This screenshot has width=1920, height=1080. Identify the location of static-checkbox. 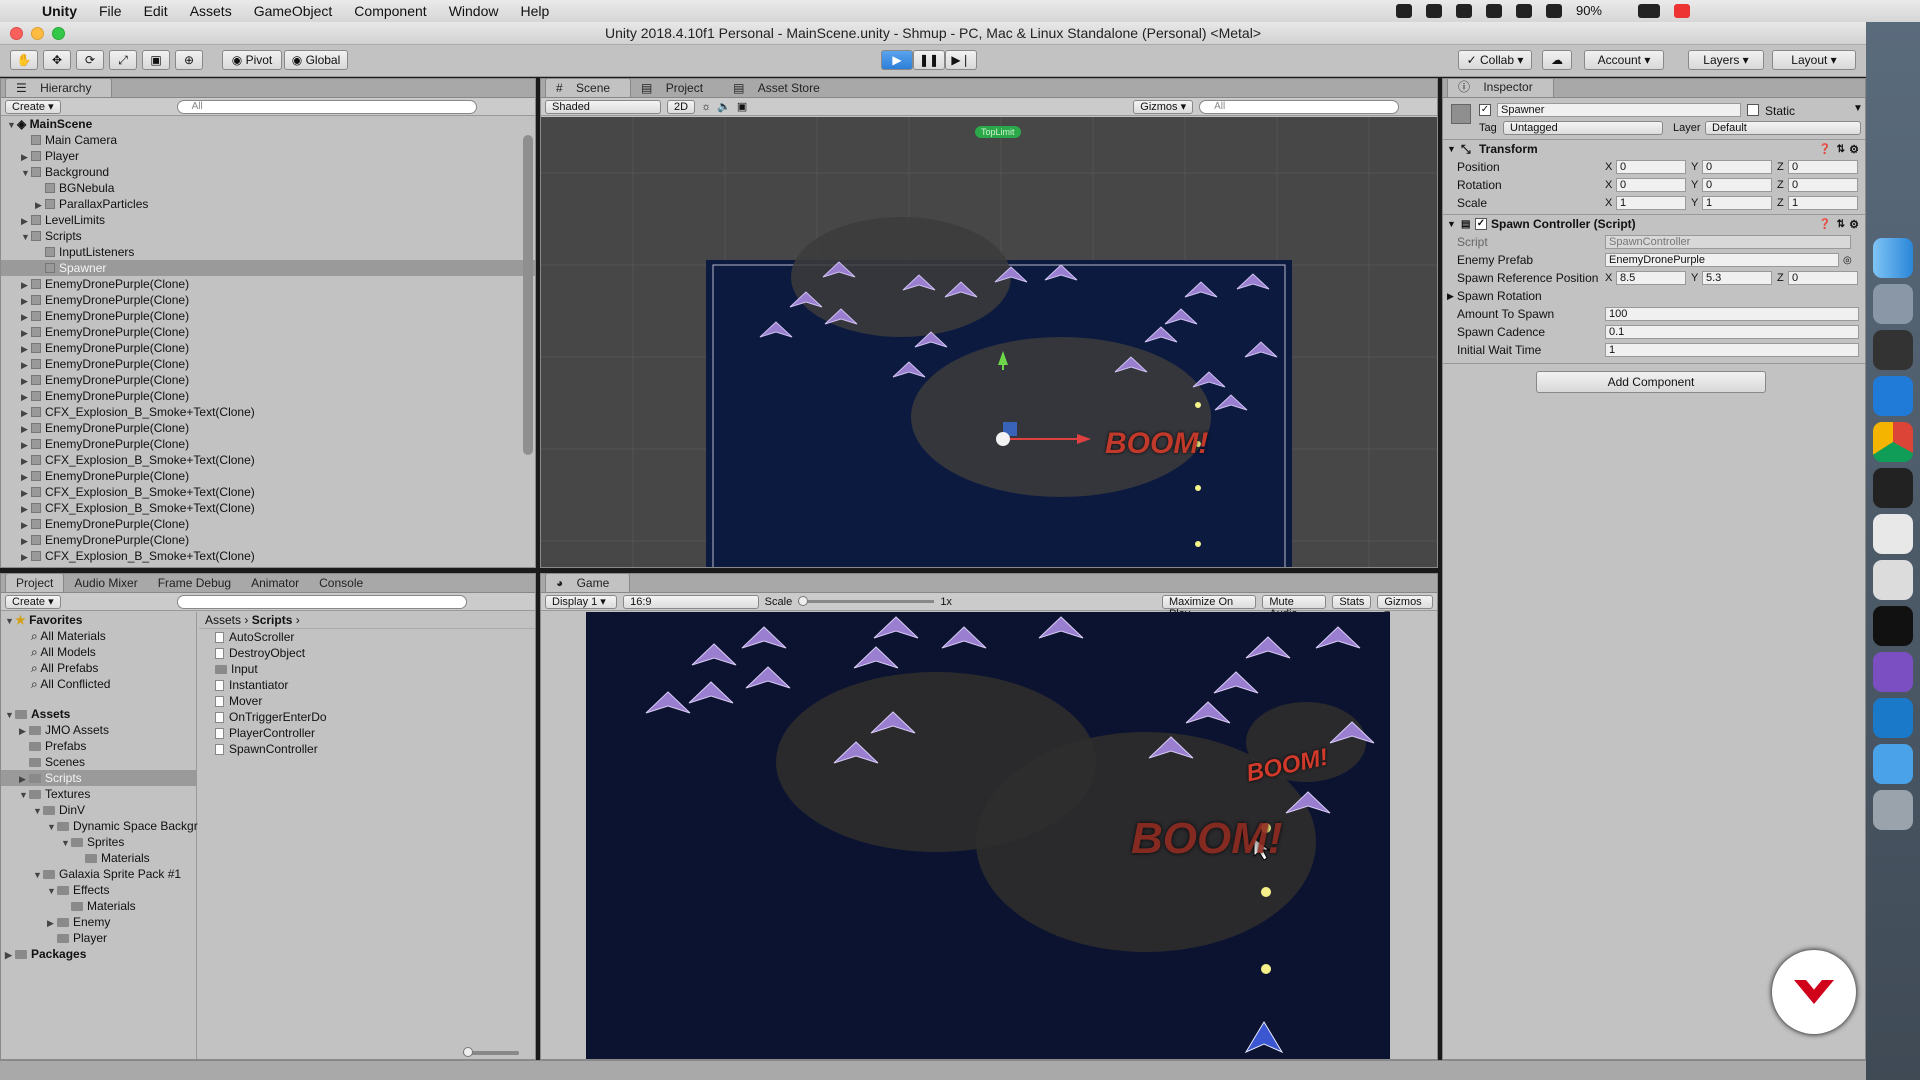
(1753, 110).